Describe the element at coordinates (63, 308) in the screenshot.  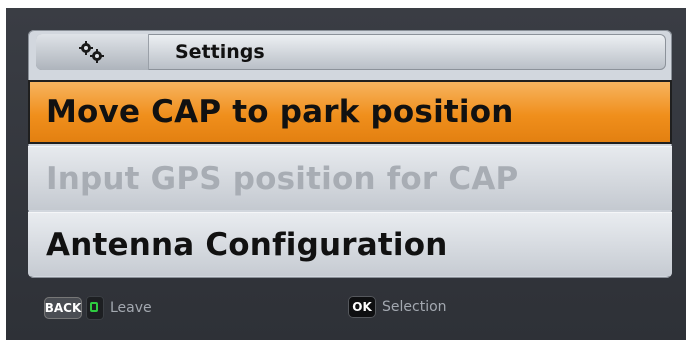
I see `back-key-icon: BACK` at that location.